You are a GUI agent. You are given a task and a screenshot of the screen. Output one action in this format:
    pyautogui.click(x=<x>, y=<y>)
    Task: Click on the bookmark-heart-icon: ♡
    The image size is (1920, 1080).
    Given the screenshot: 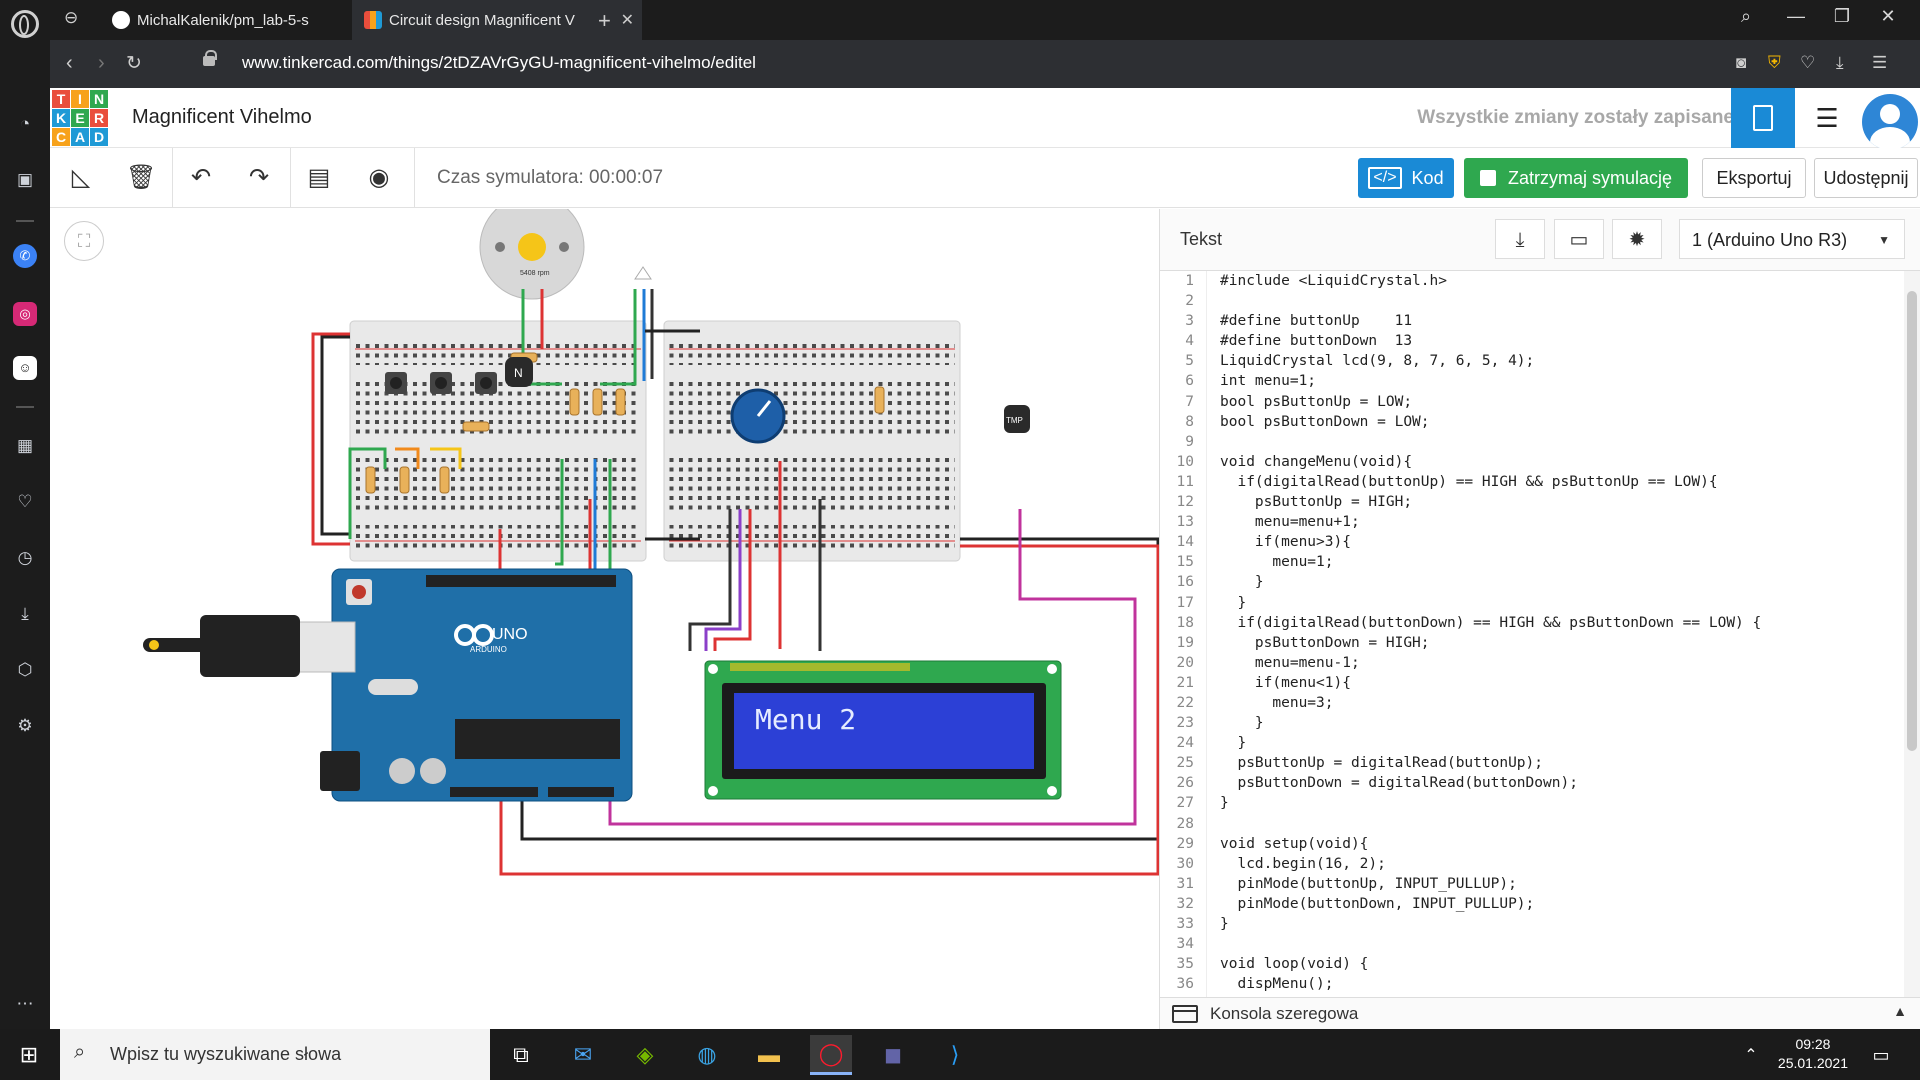 What is the action you would take?
    pyautogui.click(x=1807, y=63)
    